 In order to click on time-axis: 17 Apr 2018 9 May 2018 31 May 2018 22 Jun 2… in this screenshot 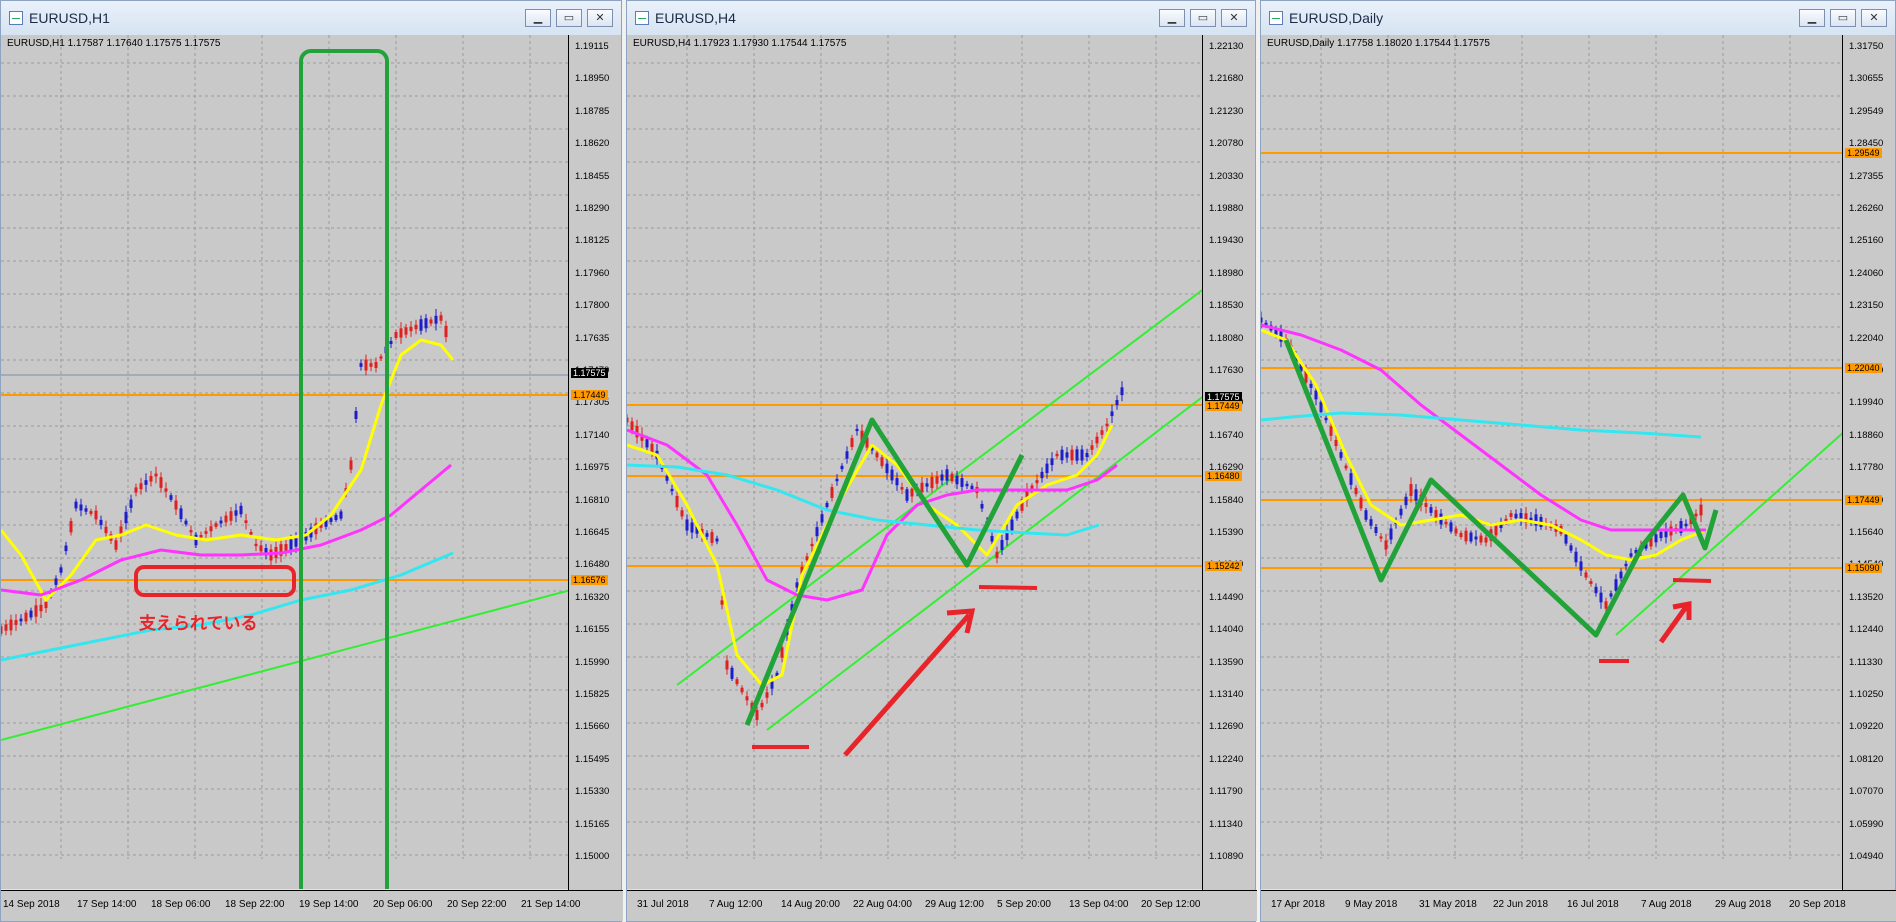, I will do `click(1578, 905)`.